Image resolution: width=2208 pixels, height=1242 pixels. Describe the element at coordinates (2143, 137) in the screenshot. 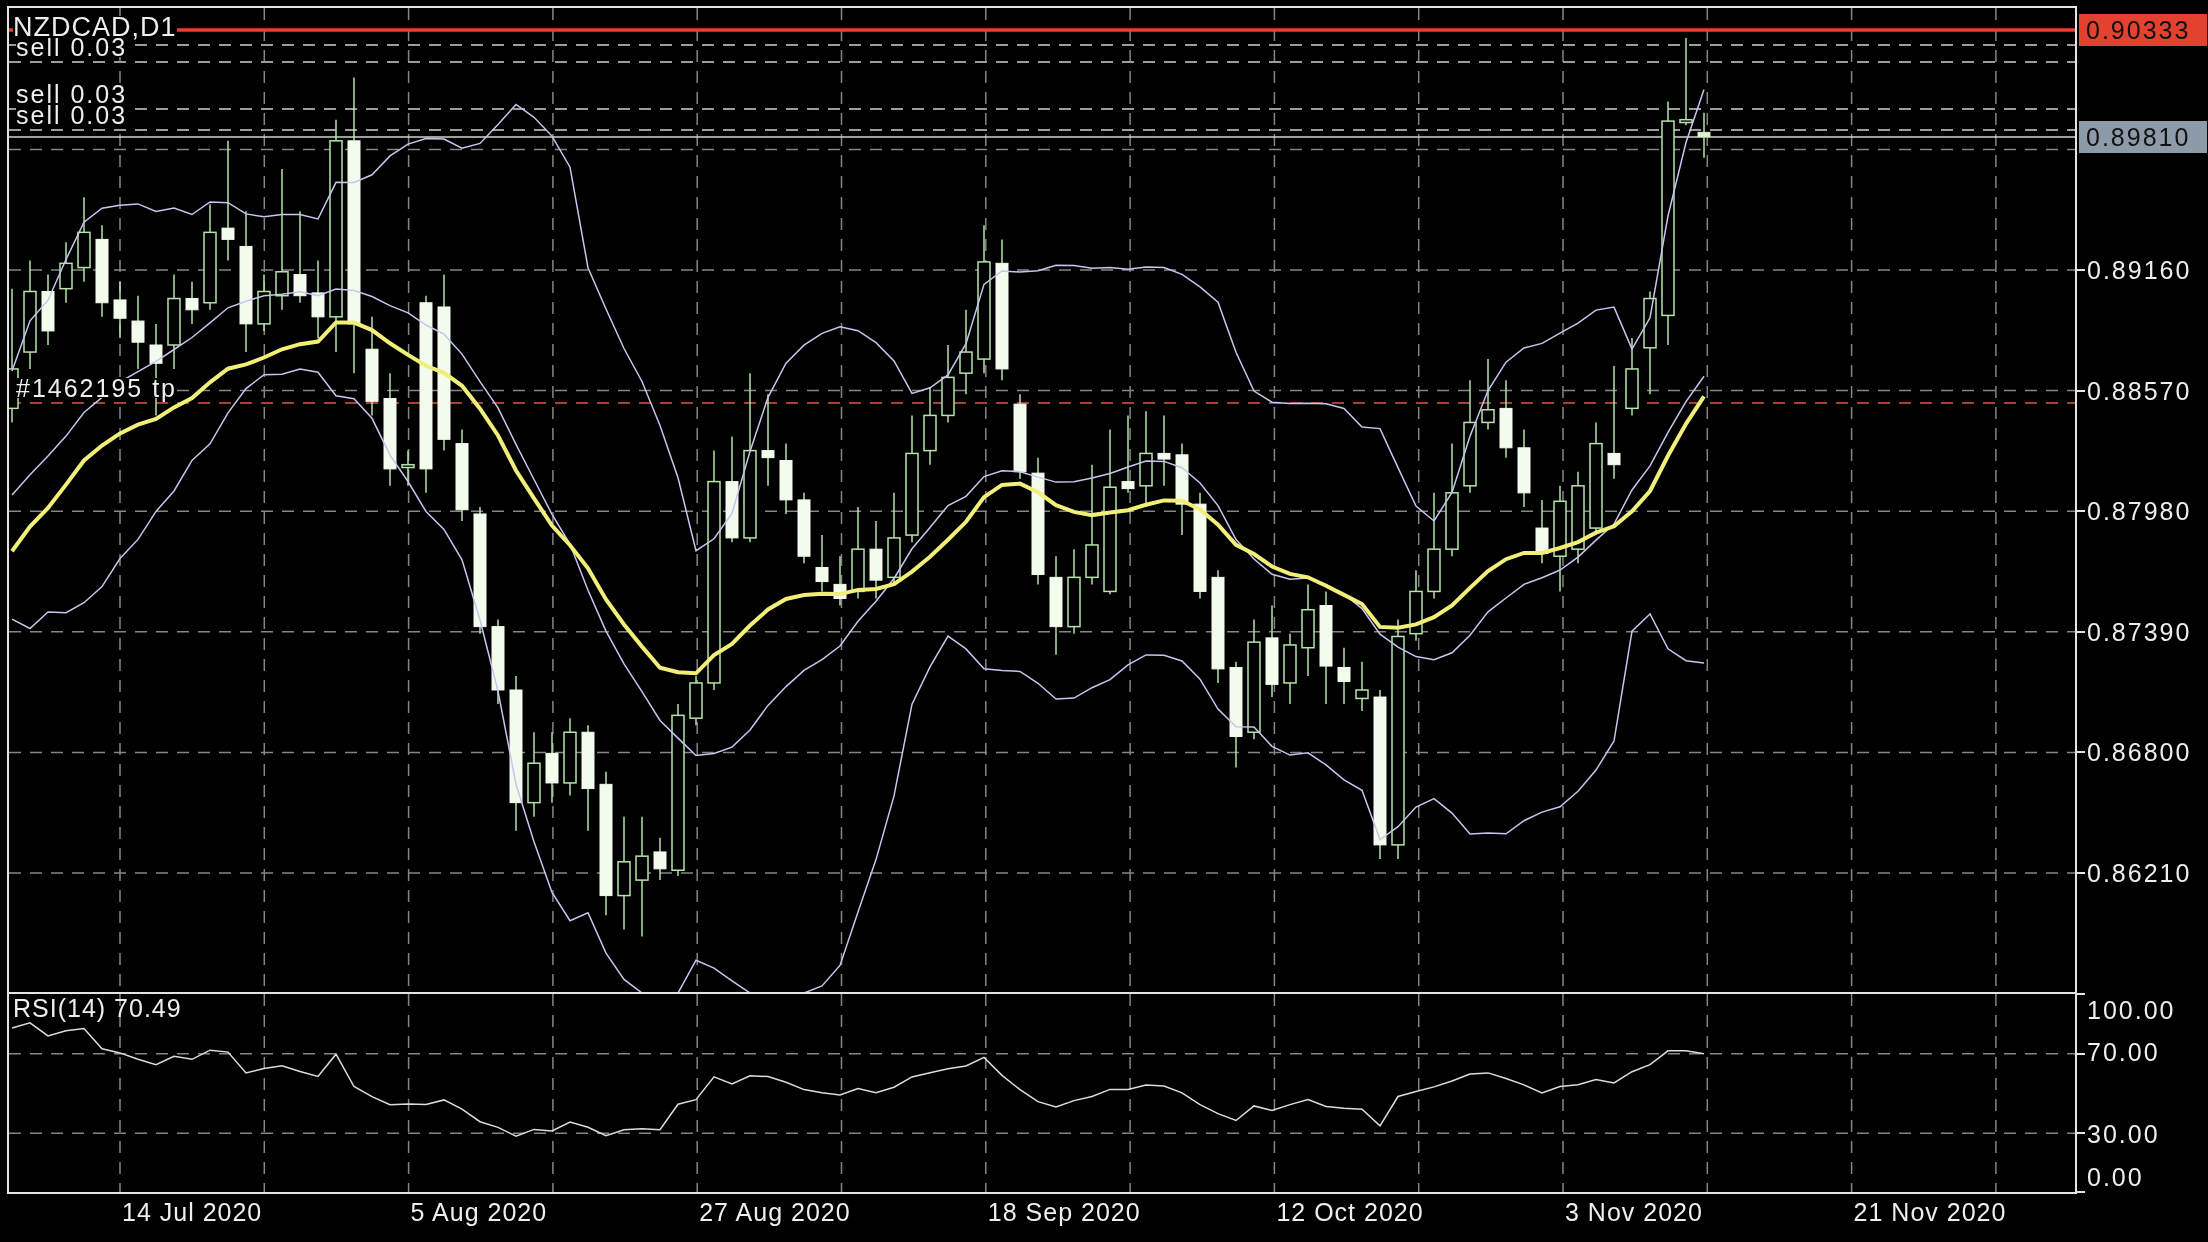

I see `price-tag: 0.89810` at that location.